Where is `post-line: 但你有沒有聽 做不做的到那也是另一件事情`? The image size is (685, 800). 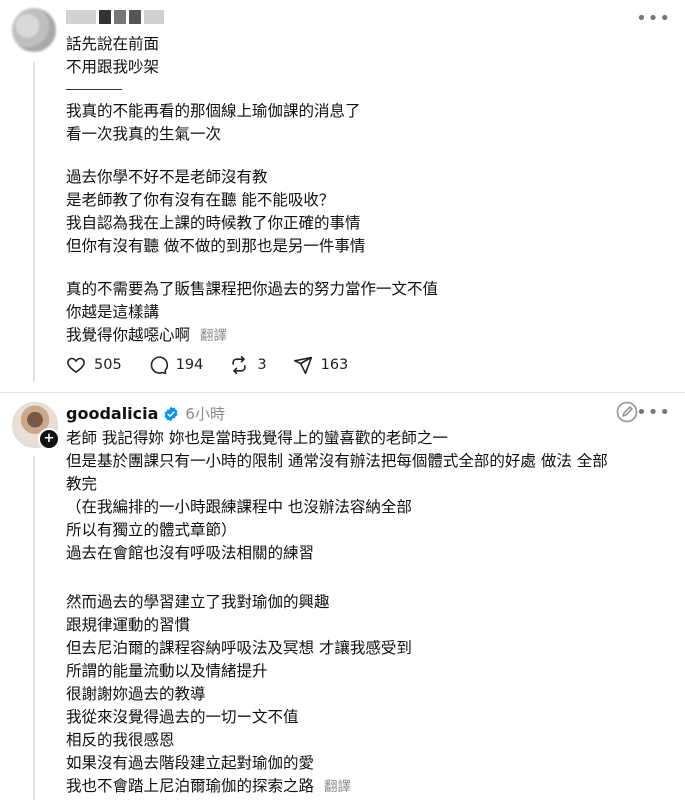
post-line: 但你有沒有聽 做不做的到那也是另一件事情 is located at coordinates (216, 246).